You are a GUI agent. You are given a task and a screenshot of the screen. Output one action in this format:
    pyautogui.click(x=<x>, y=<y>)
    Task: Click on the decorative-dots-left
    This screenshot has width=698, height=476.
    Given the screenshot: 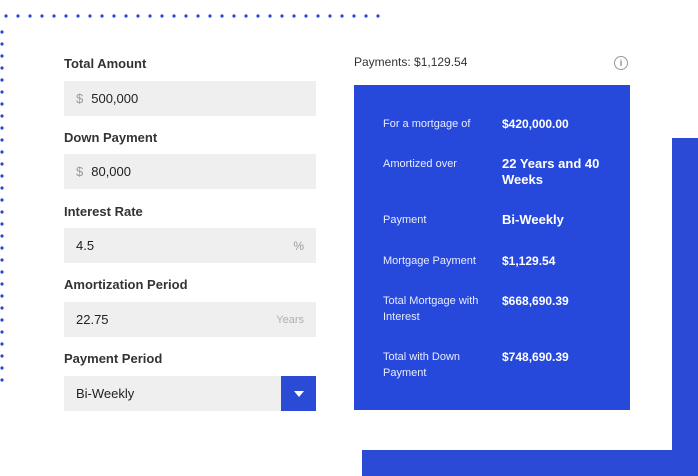 What is the action you would take?
    pyautogui.click(x=2, y=206)
    